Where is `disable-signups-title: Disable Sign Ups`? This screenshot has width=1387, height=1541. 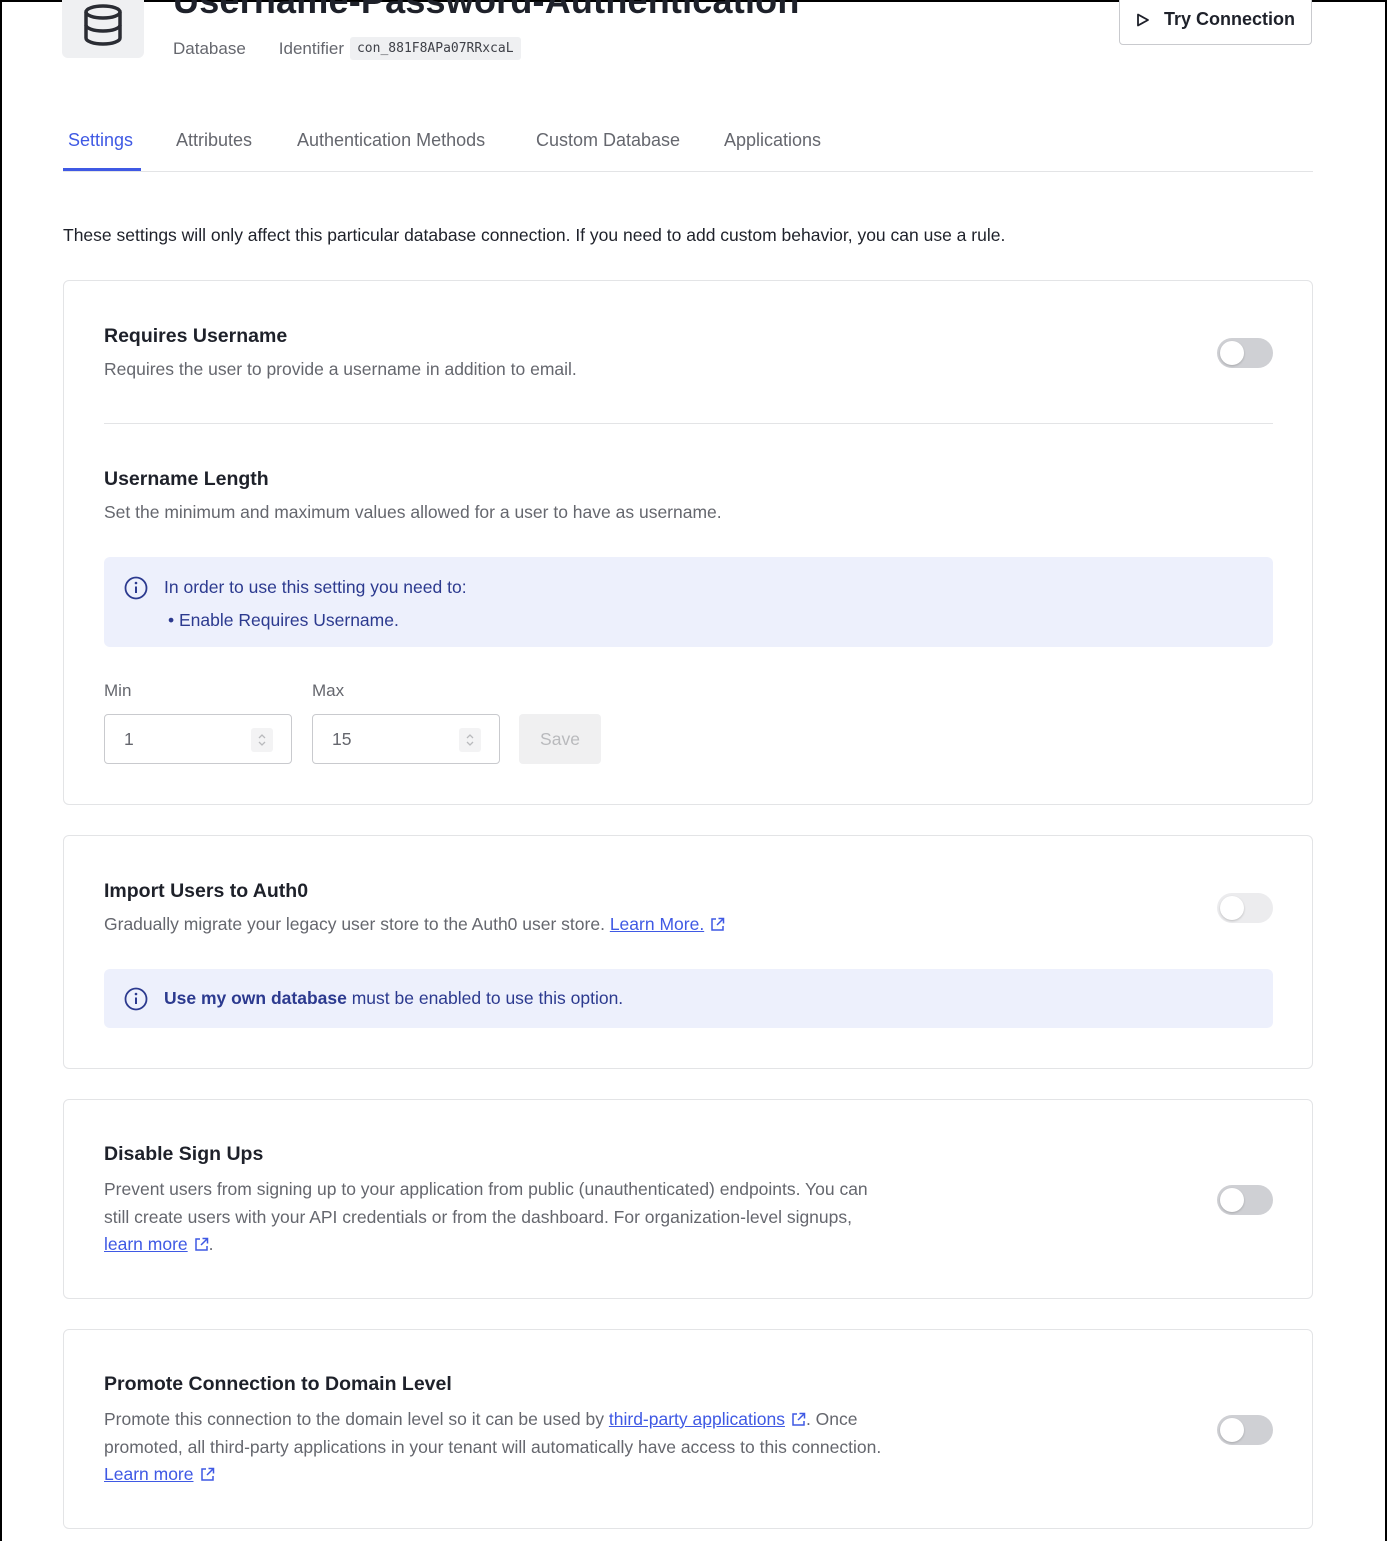
disable-signups-title: Disable Sign Ups is located at coordinates (184, 1154).